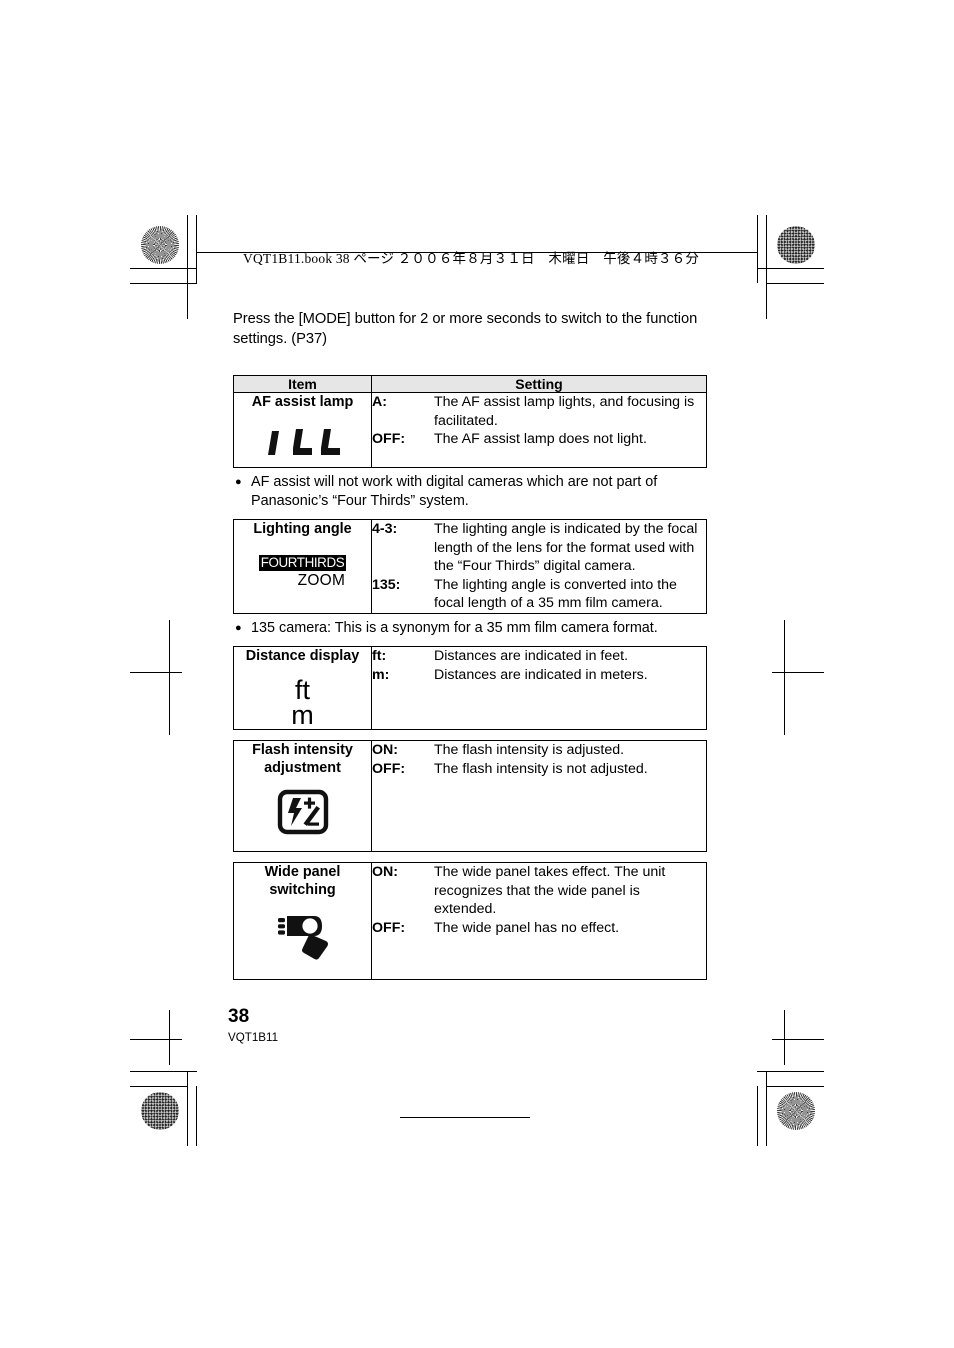  What do you see at coordinates (302, 880) in the screenshot?
I see `item-title: Wide panel switching` at bounding box center [302, 880].